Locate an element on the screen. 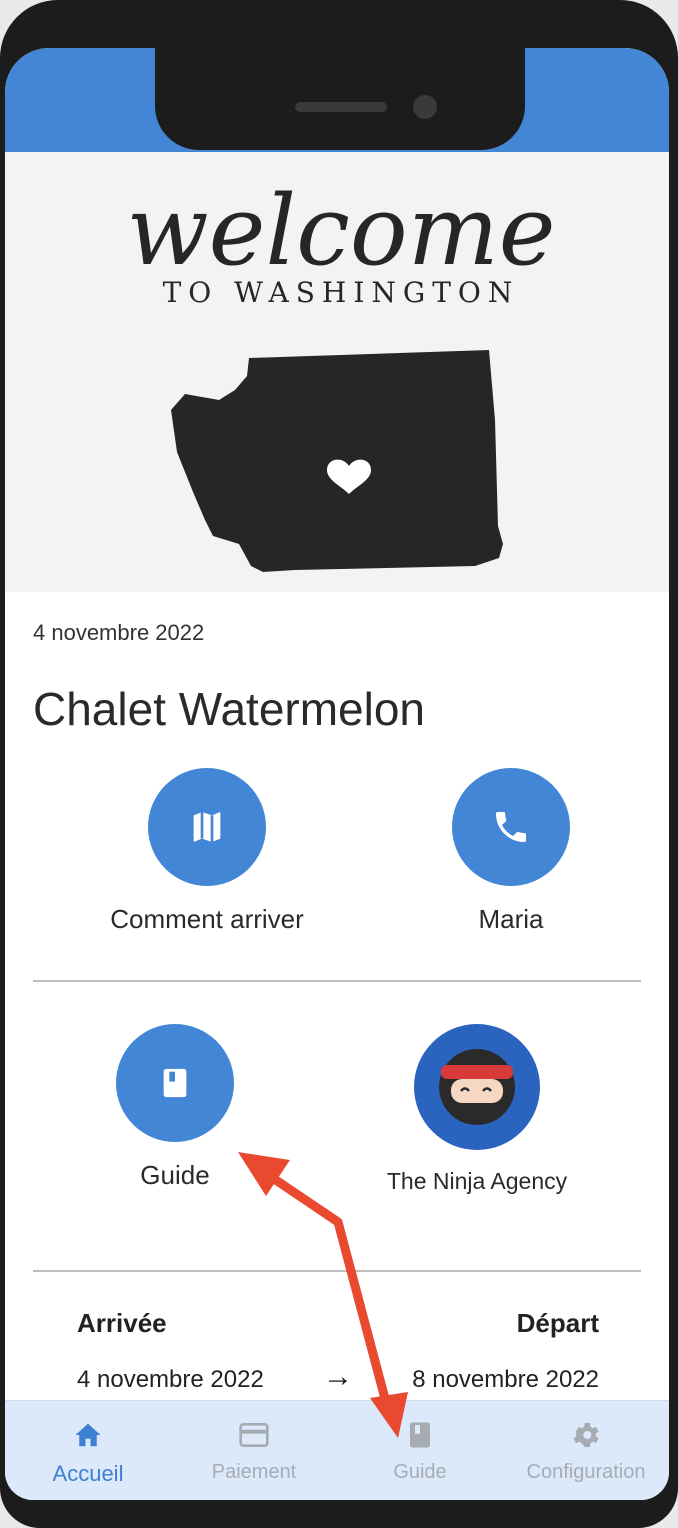  guide-label: Guide is located at coordinates (175, 1175).